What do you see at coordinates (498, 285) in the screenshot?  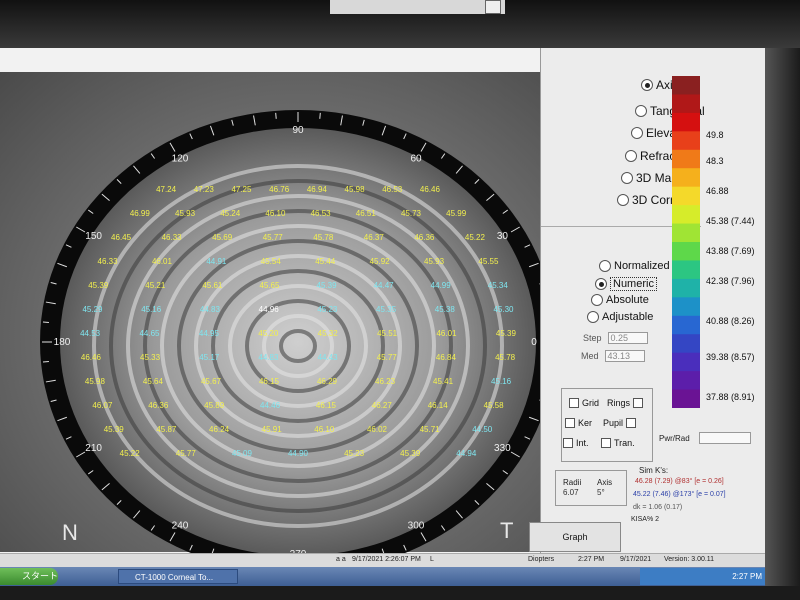 I see `map-value: 45.34` at bounding box center [498, 285].